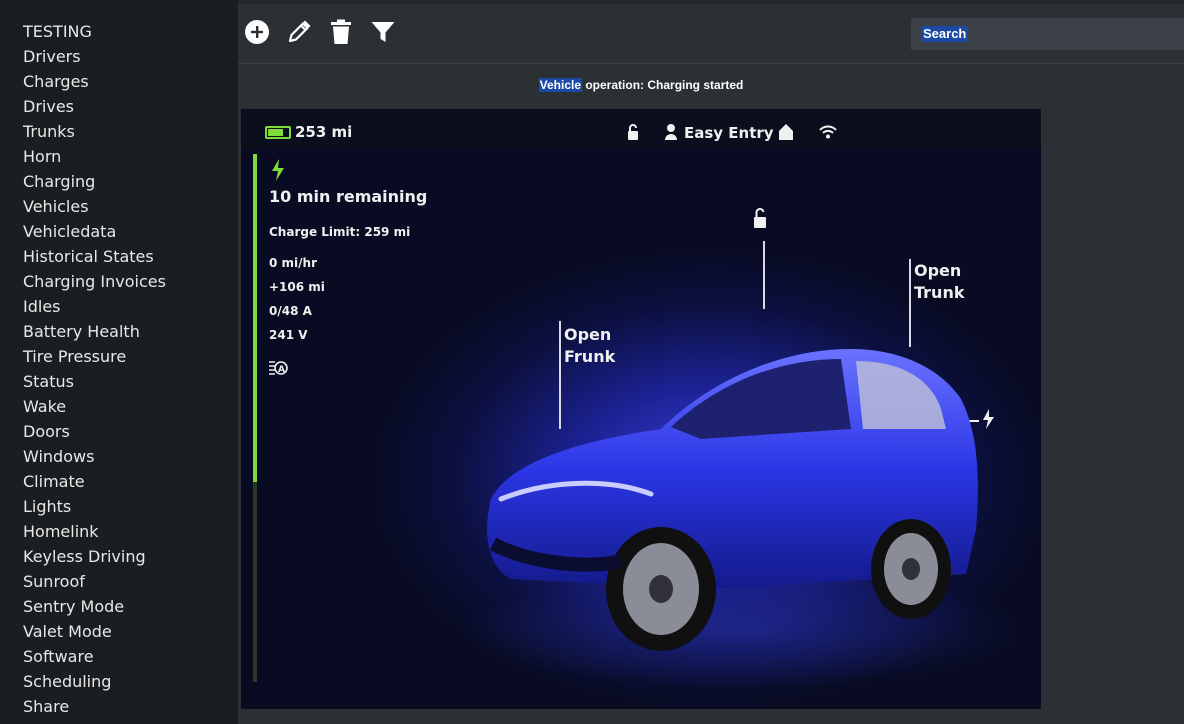  Describe the element at coordinates (711, 32) in the screenshot. I see `toolbar: Search` at that location.